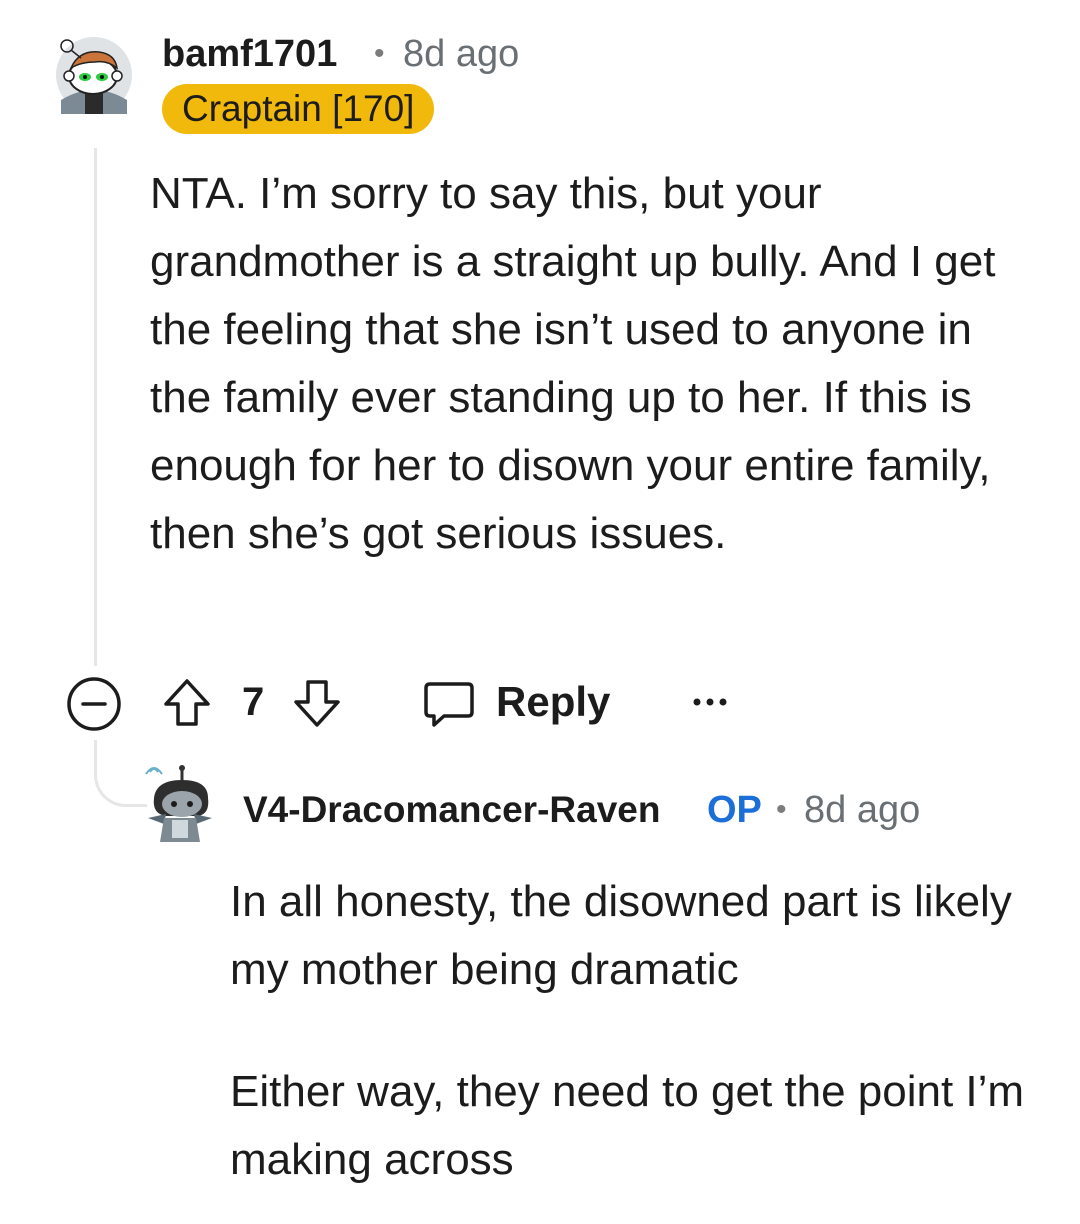 This screenshot has width=1080, height=1224. Describe the element at coordinates (298, 109) in the screenshot. I see `user-flair-badge: Craptain [170]` at that location.